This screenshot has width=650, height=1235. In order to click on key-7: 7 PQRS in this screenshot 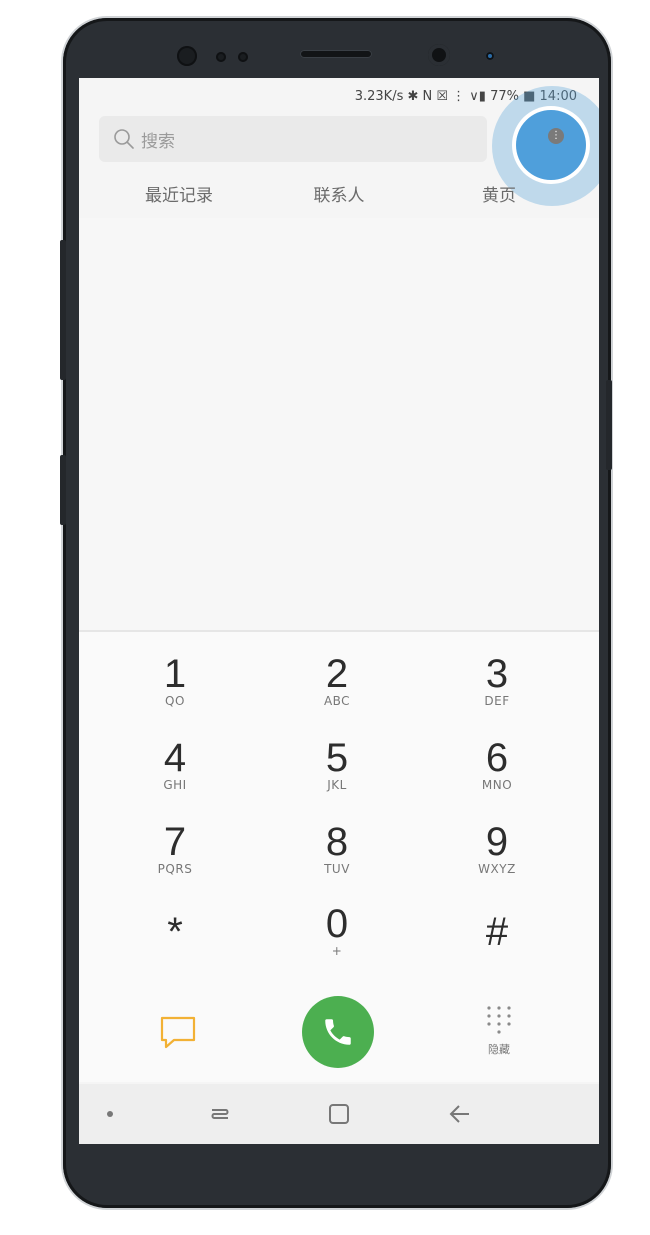, I will do `click(175, 848)`.